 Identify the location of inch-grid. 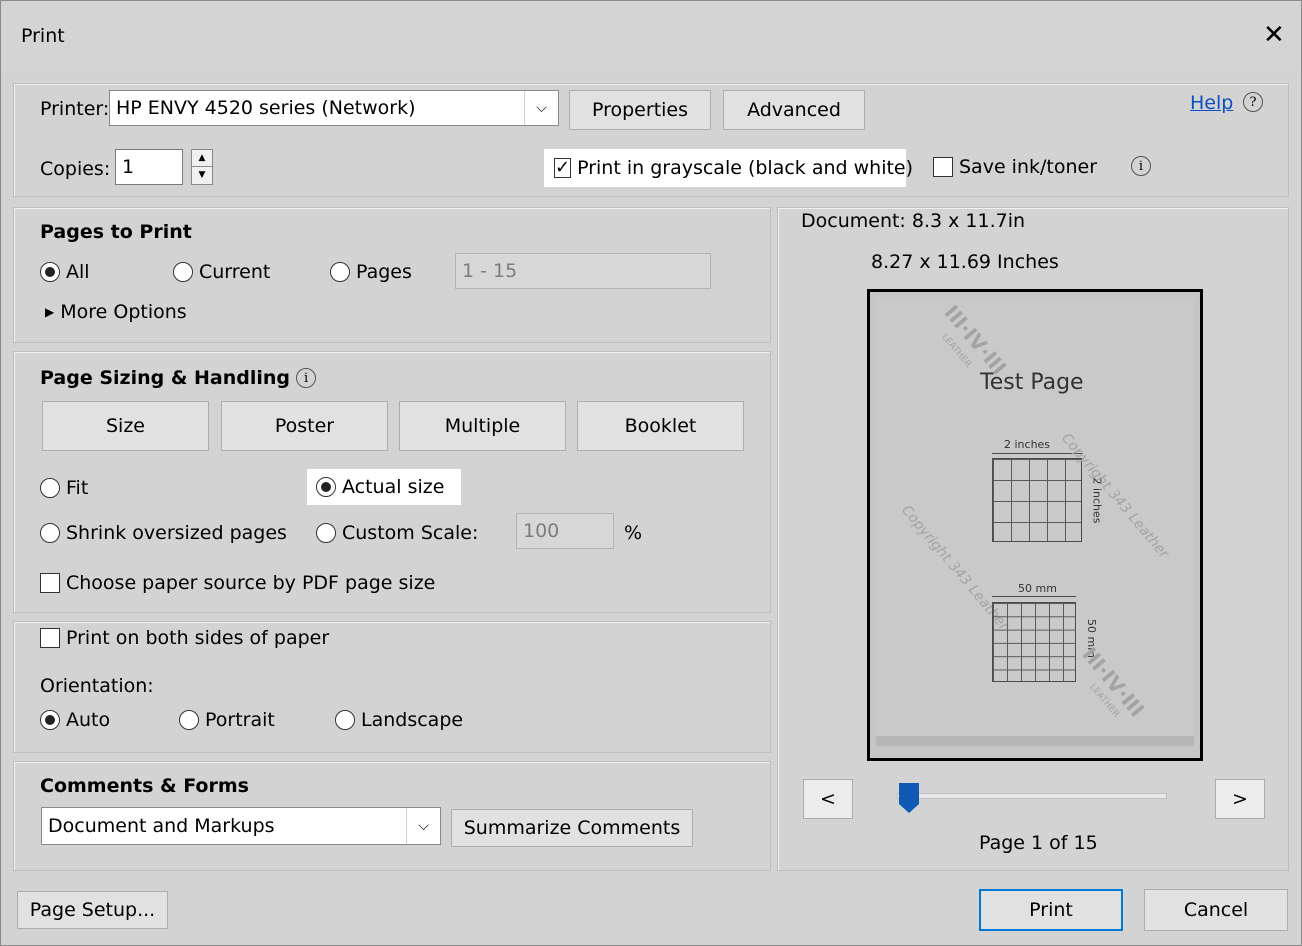
(1037, 500).